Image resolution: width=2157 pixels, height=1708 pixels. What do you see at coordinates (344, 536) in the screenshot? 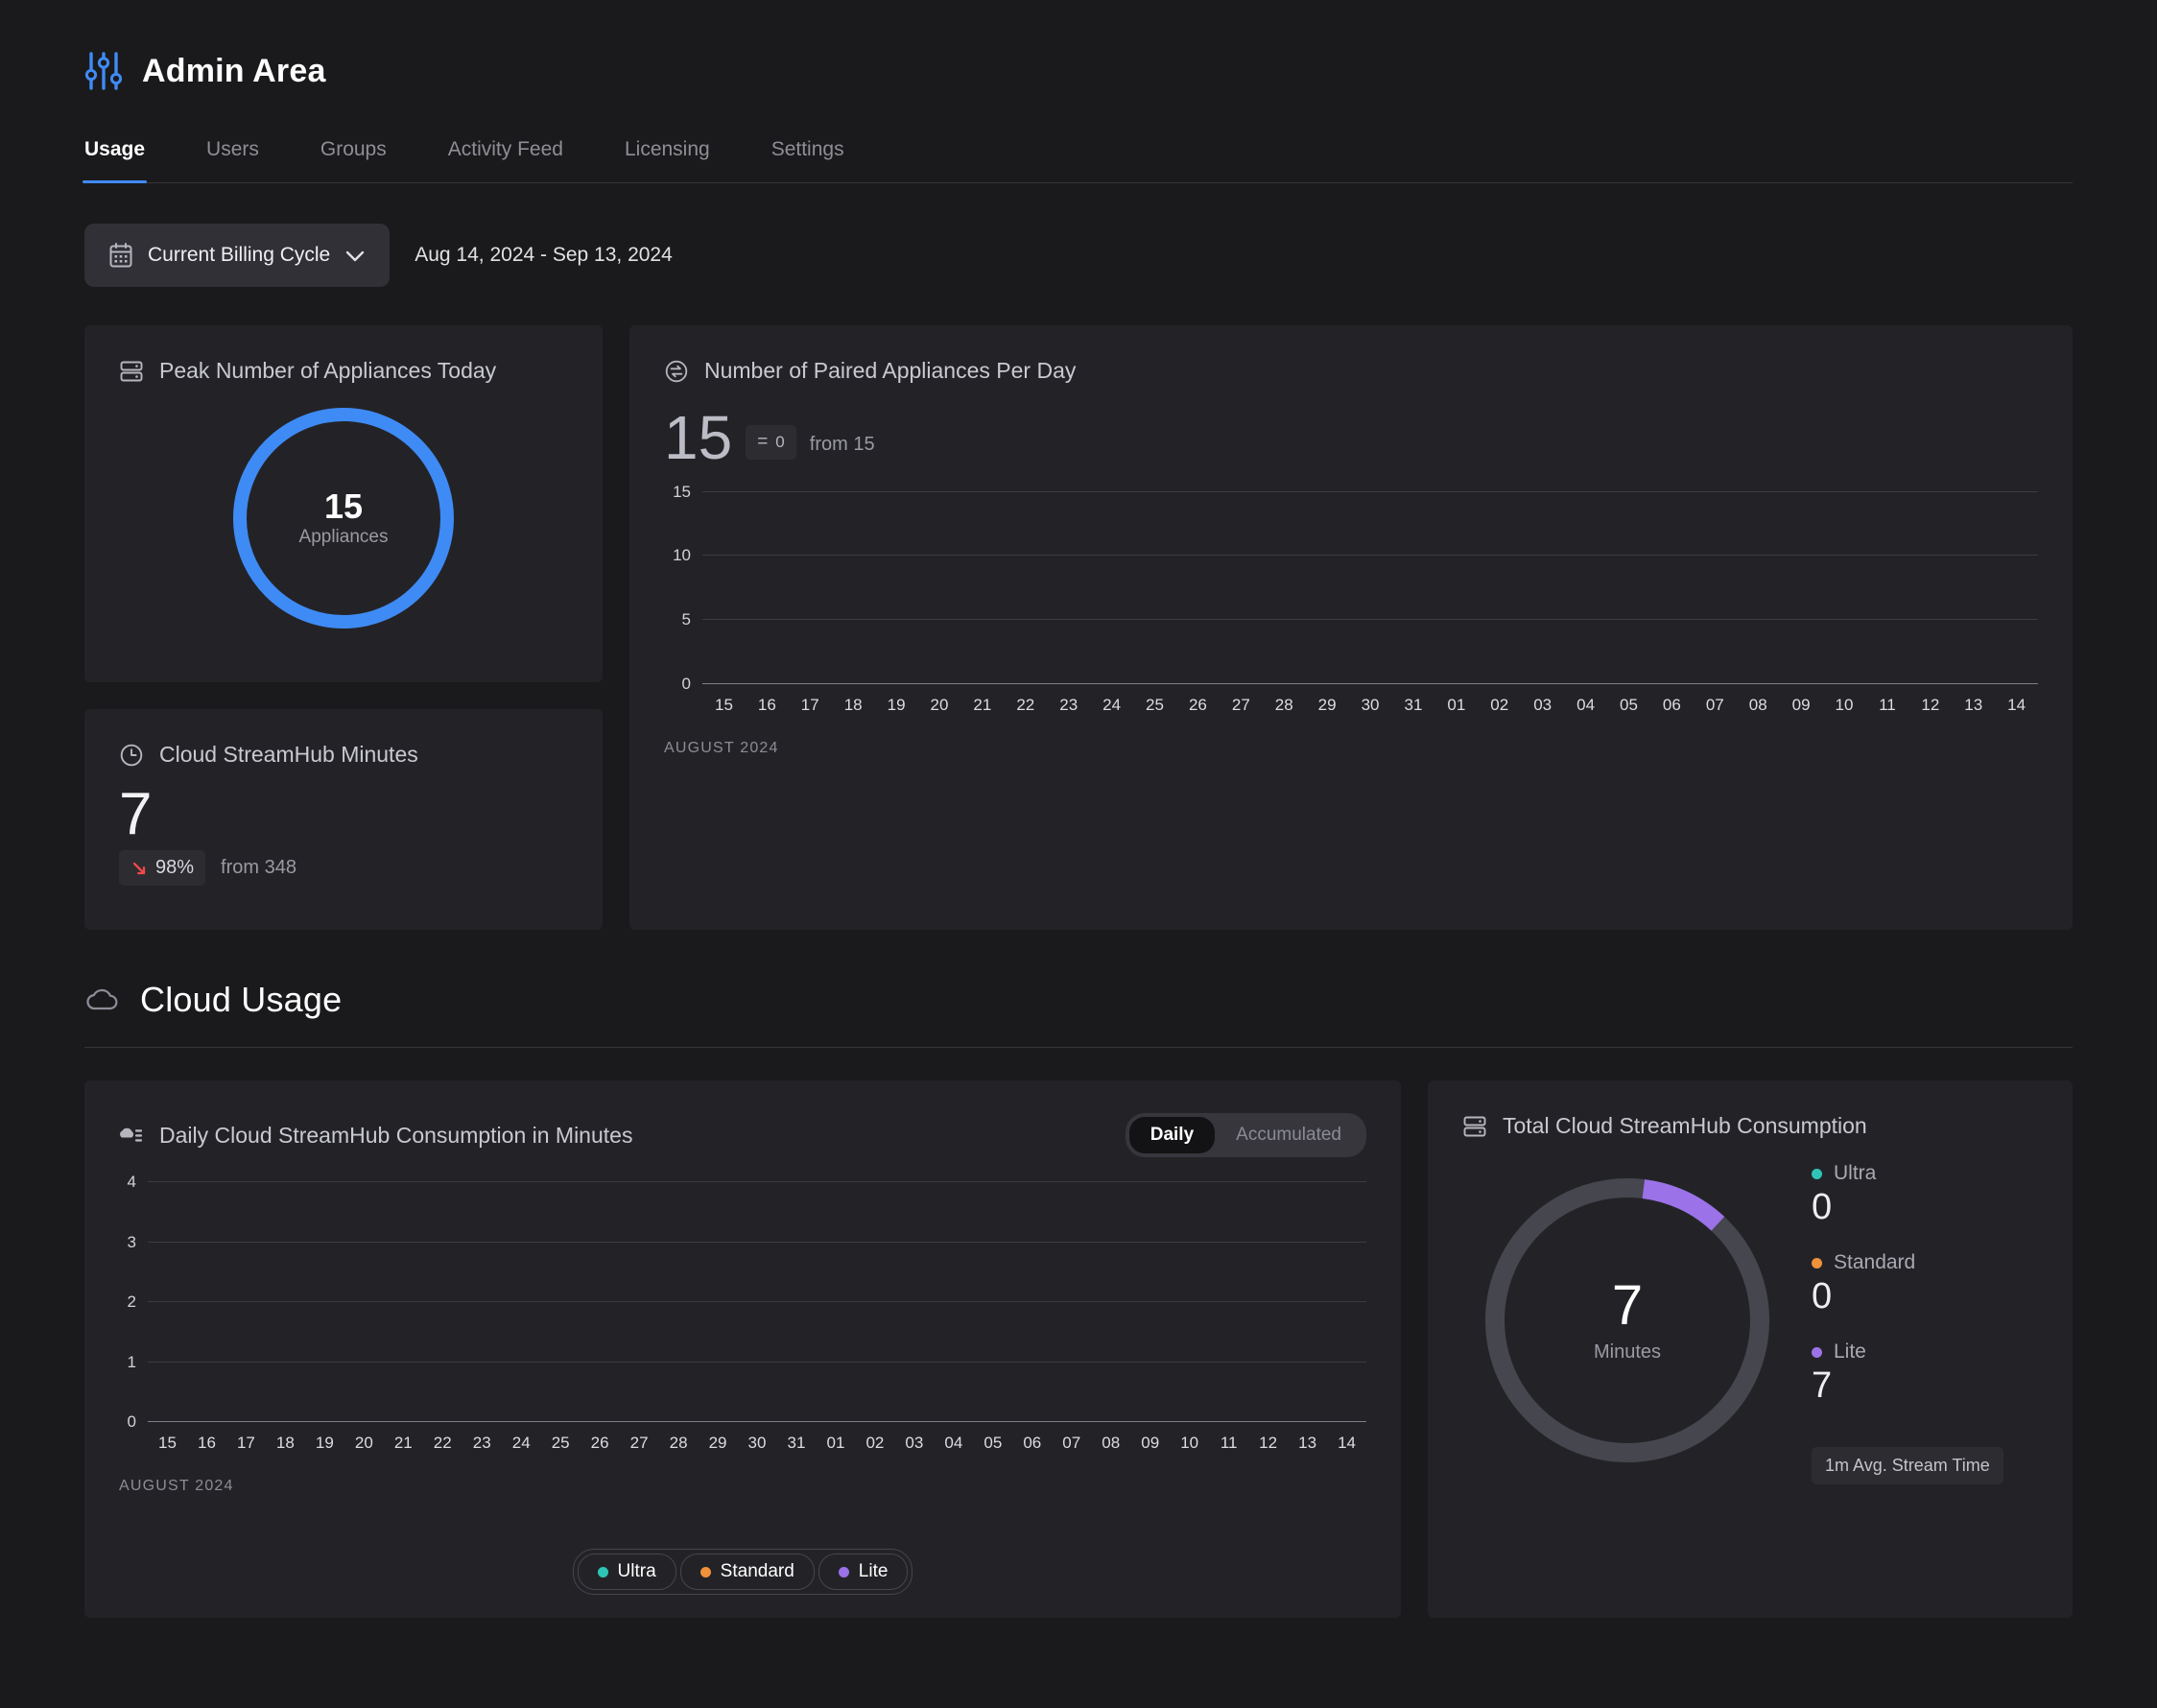
I see `peak-unit: Appliances` at bounding box center [344, 536].